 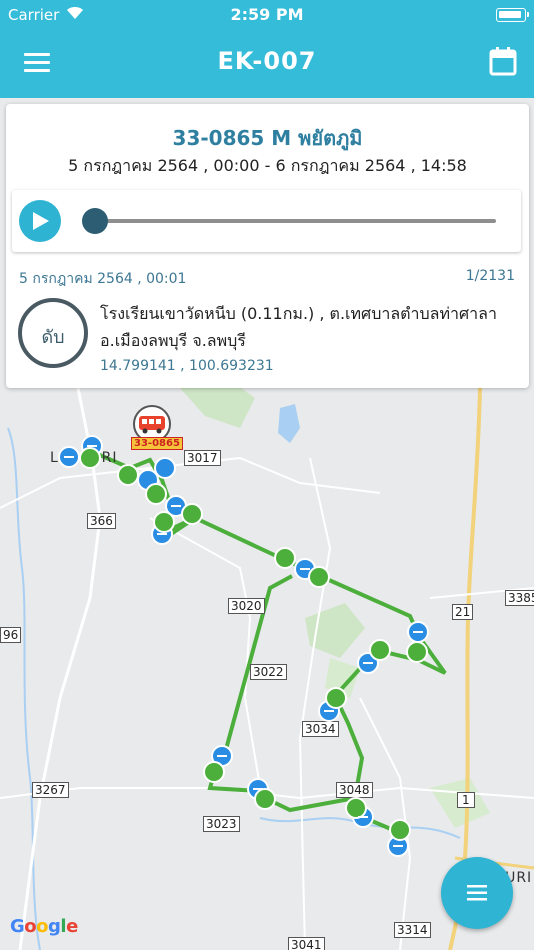 What do you see at coordinates (103, 279) in the screenshot?
I see `point-timestamp: 5 กรกฎาคม 2564 , 00:01` at bounding box center [103, 279].